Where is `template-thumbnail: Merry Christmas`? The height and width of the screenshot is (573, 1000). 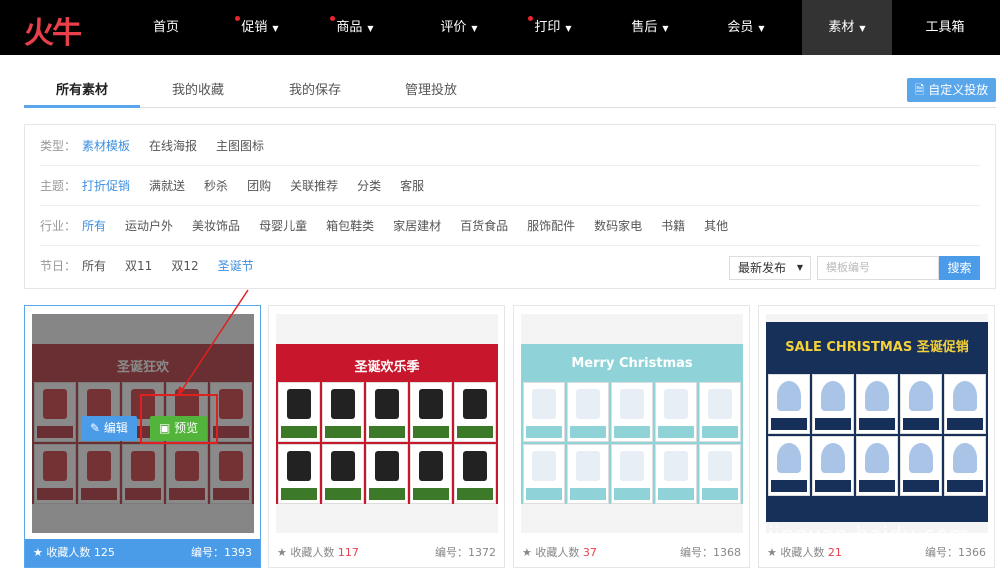
template-thumbnail: Merry Christmas is located at coordinates (632, 423).